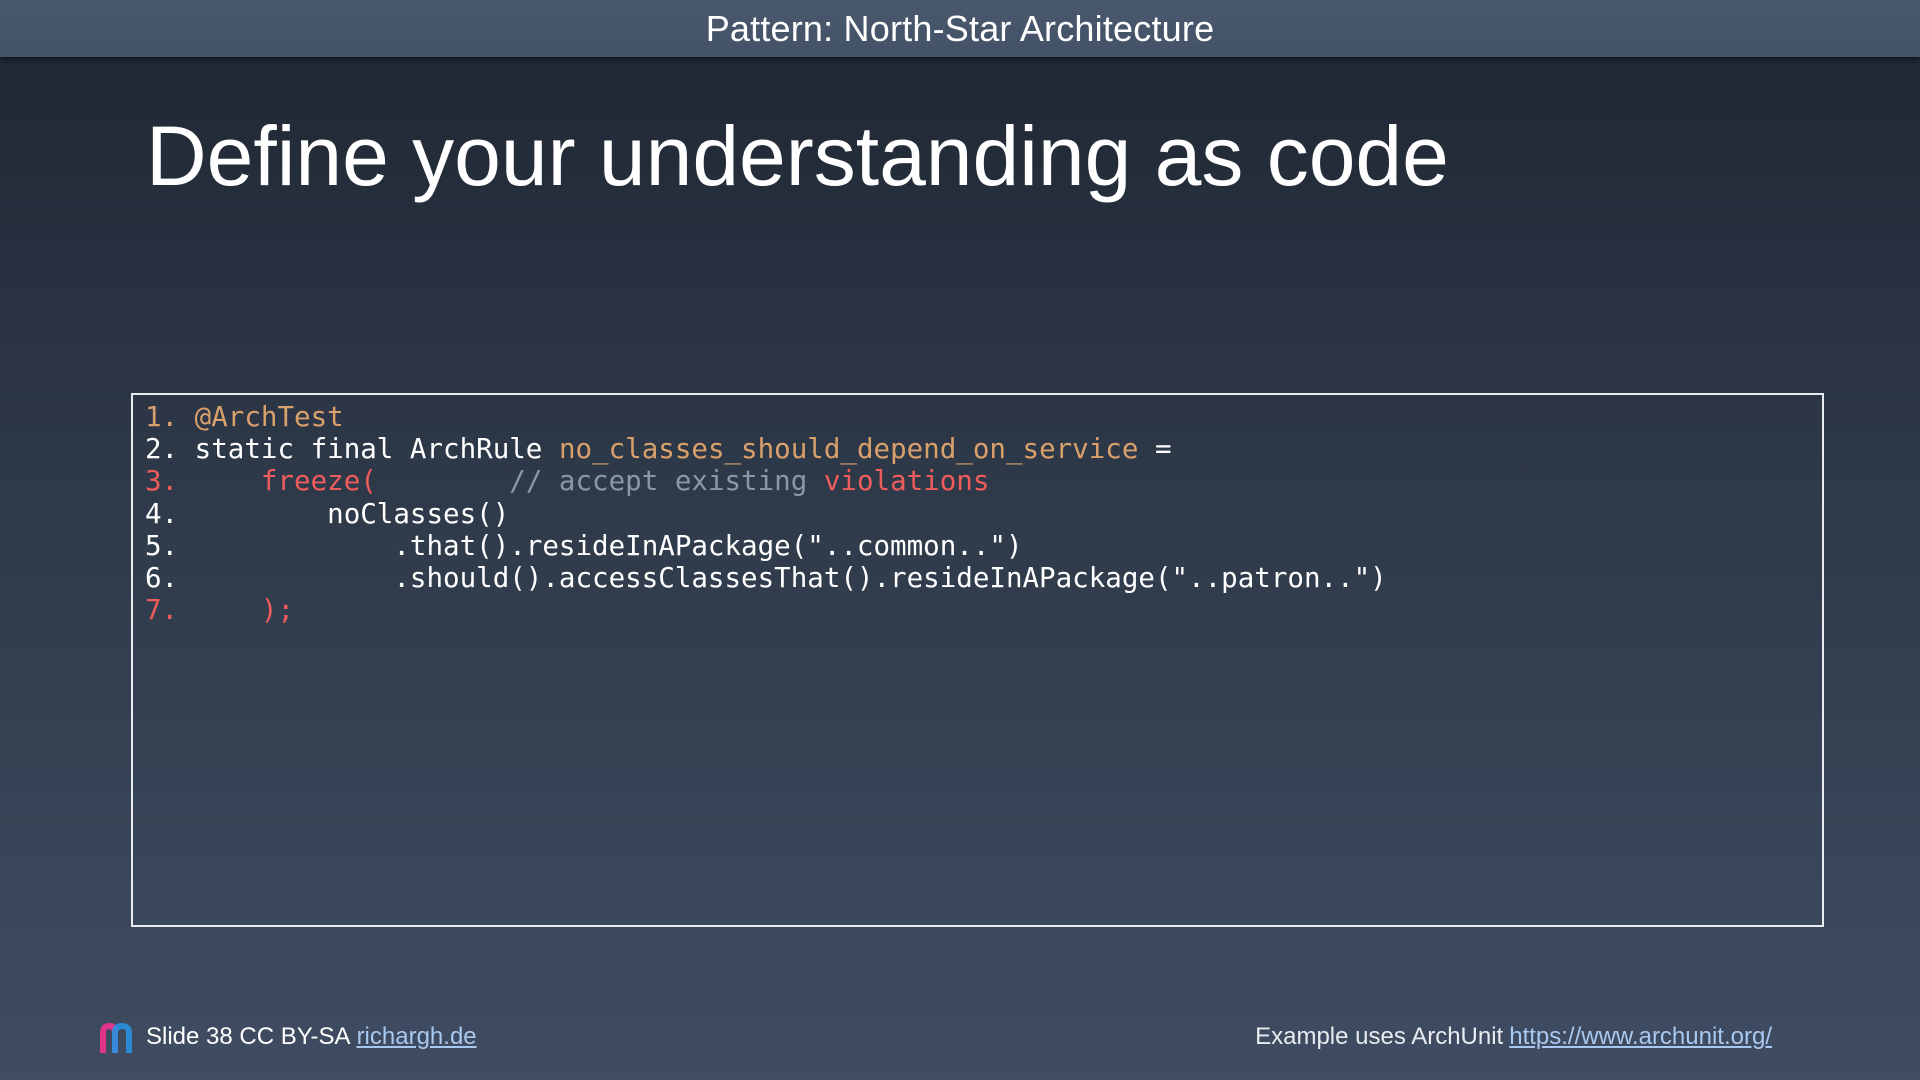 The image size is (1920, 1080). Describe the element at coordinates (1640, 1037) in the screenshot. I see `archunit-link: https://www.archunit.org/` at that location.